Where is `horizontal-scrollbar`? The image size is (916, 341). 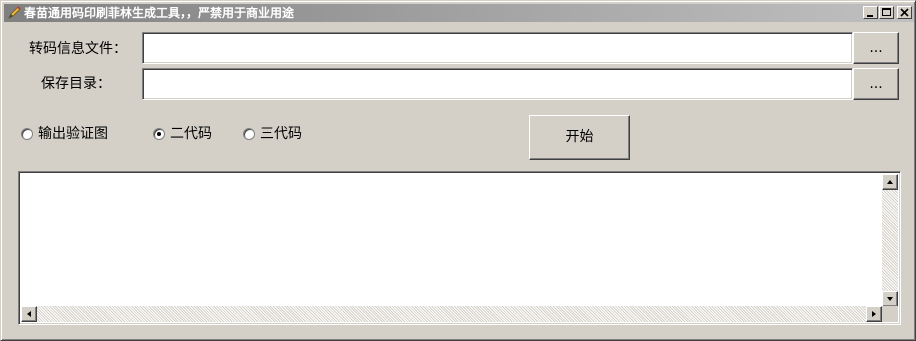 horizontal-scrollbar is located at coordinates (451, 314).